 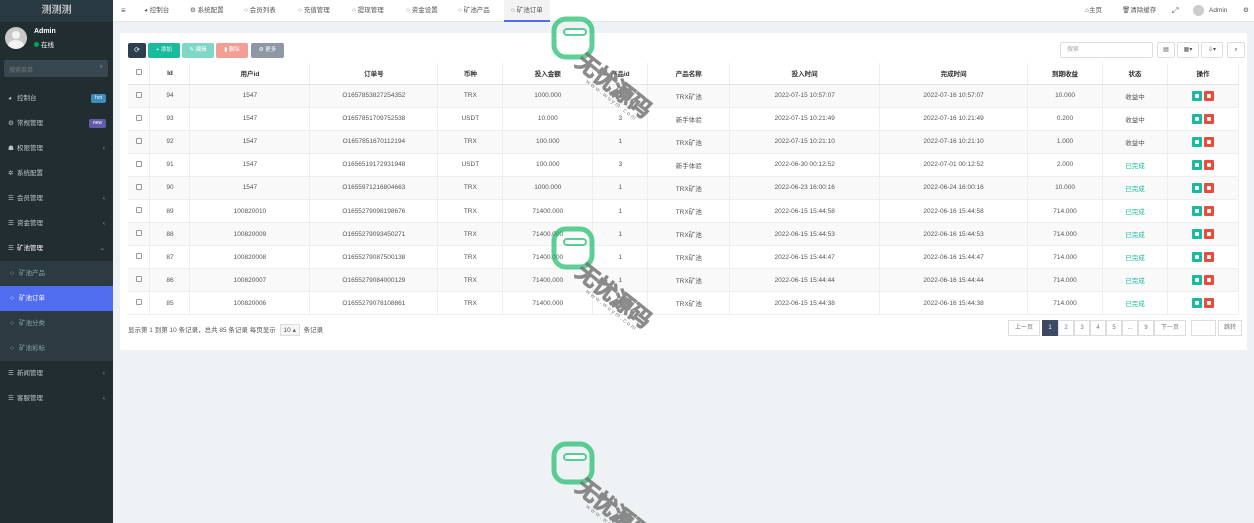 What do you see at coordinates (422, 11) in the screenshot?
I see `tab-fund-settings: ○ 资金设置` at bounding box center [422, 11].